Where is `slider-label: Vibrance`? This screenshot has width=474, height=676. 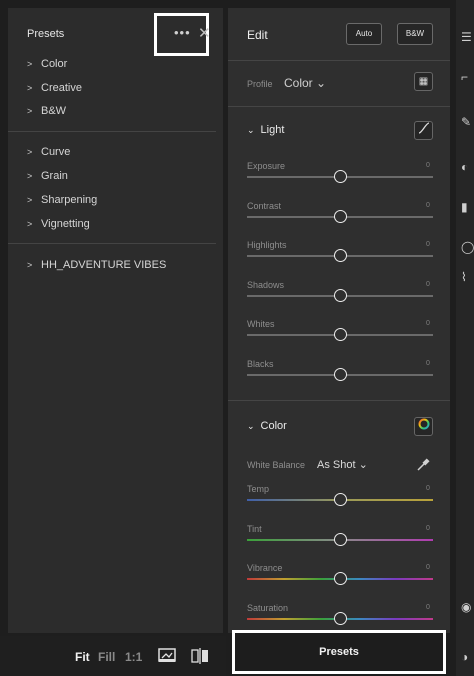
slider-label: Vibrance is located at coordinates (265, 568).